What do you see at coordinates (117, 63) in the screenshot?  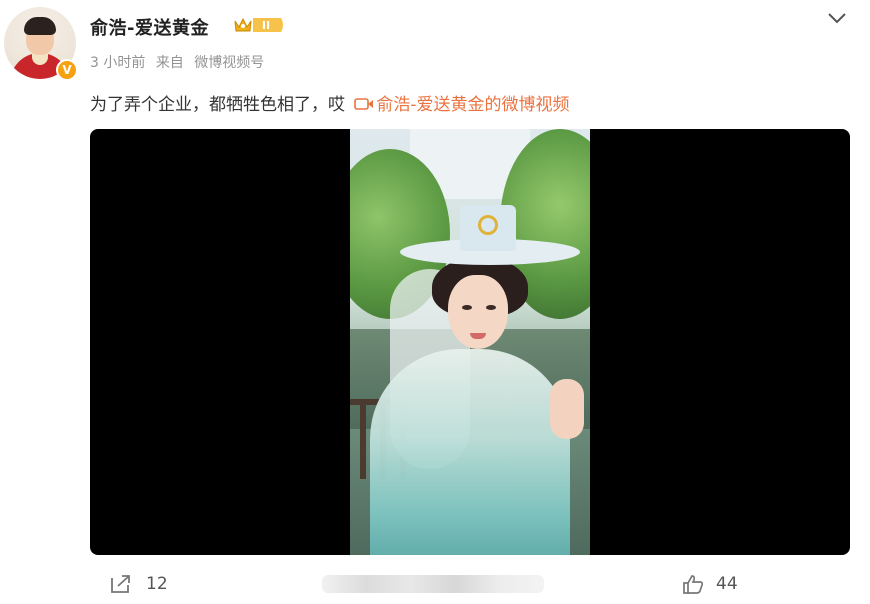 I see `post-time: 3 小时前` at bounding box center [117, 63].